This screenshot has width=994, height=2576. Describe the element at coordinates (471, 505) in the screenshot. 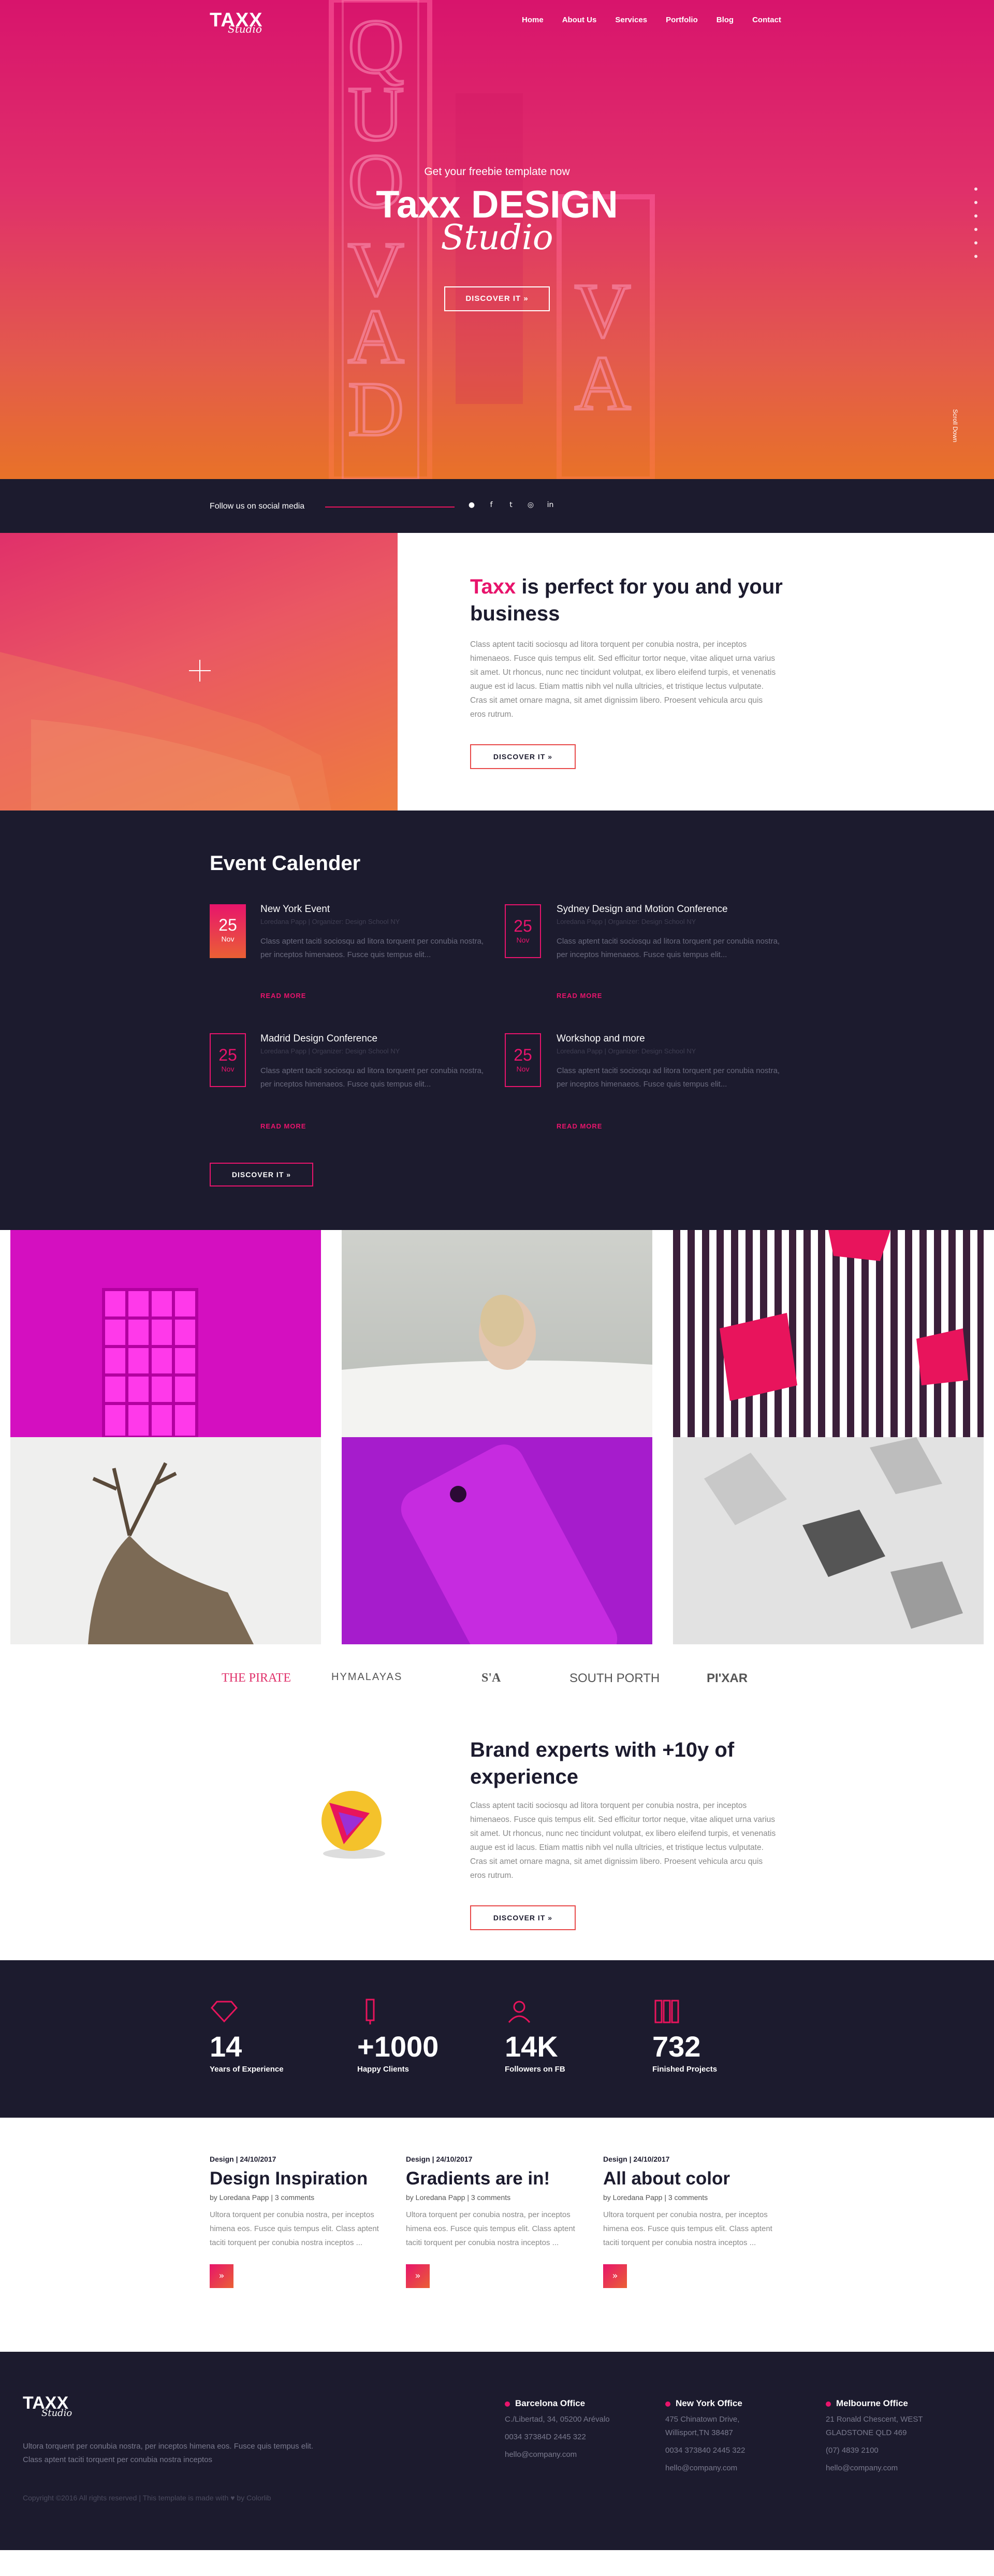

I see `pinterest-icon: ●` at that location.